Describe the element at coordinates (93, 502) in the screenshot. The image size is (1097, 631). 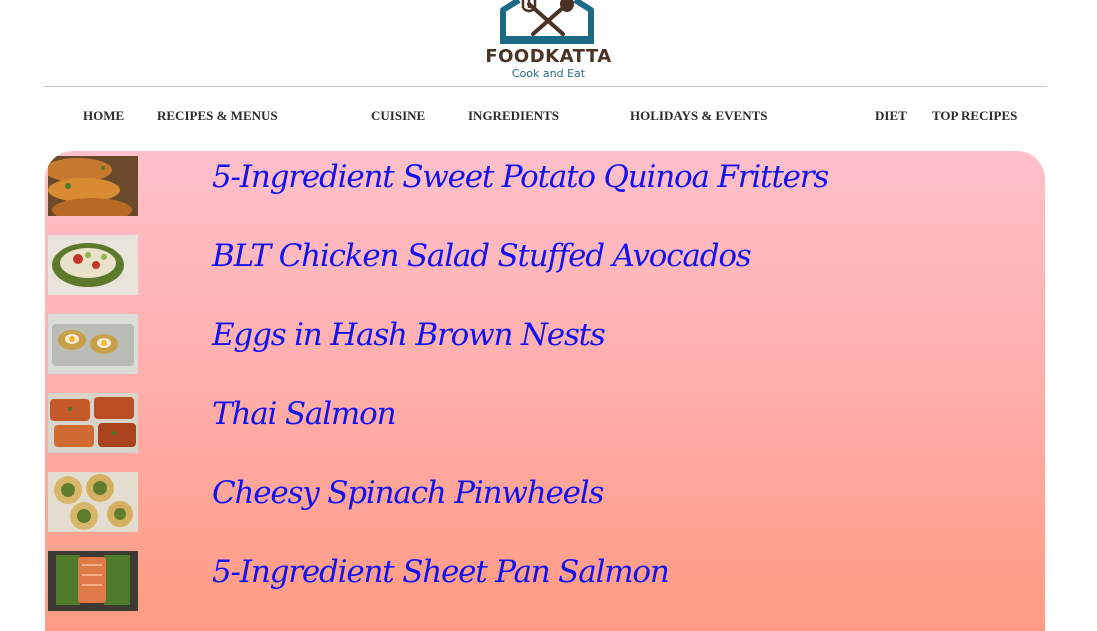
I see `pinwheels-photo` at that location.